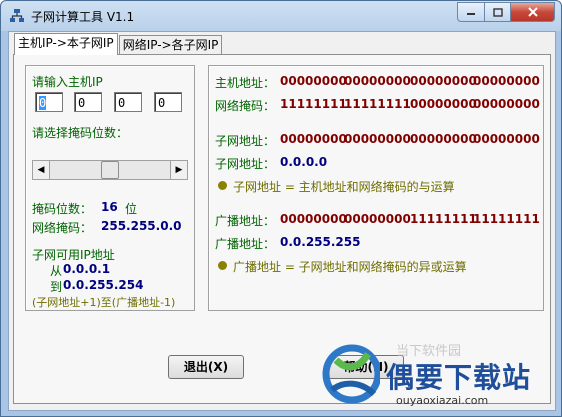 The width and height of the screenshot is (562, 417). I want to click on ip-octet-4: 0, so click(168, 102).